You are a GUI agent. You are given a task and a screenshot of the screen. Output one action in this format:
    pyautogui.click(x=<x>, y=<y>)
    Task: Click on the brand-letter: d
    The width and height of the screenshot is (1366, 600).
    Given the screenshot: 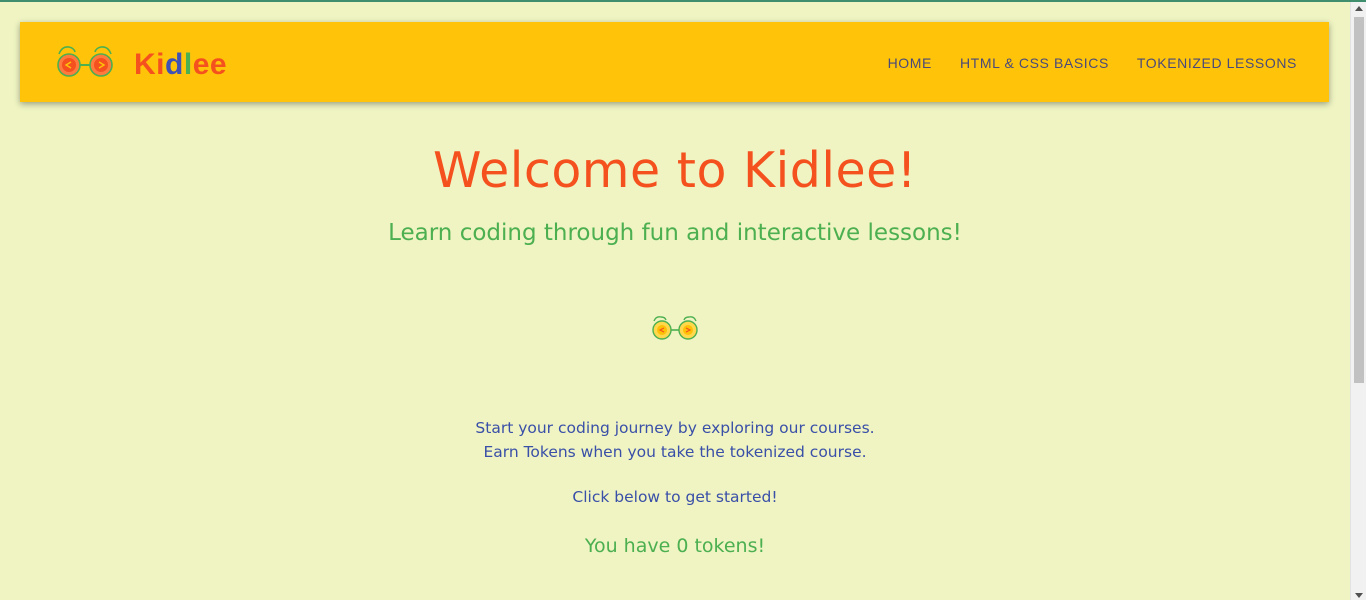 What is the action you would take?
    pyautogui.click(x=174, y=64)
    